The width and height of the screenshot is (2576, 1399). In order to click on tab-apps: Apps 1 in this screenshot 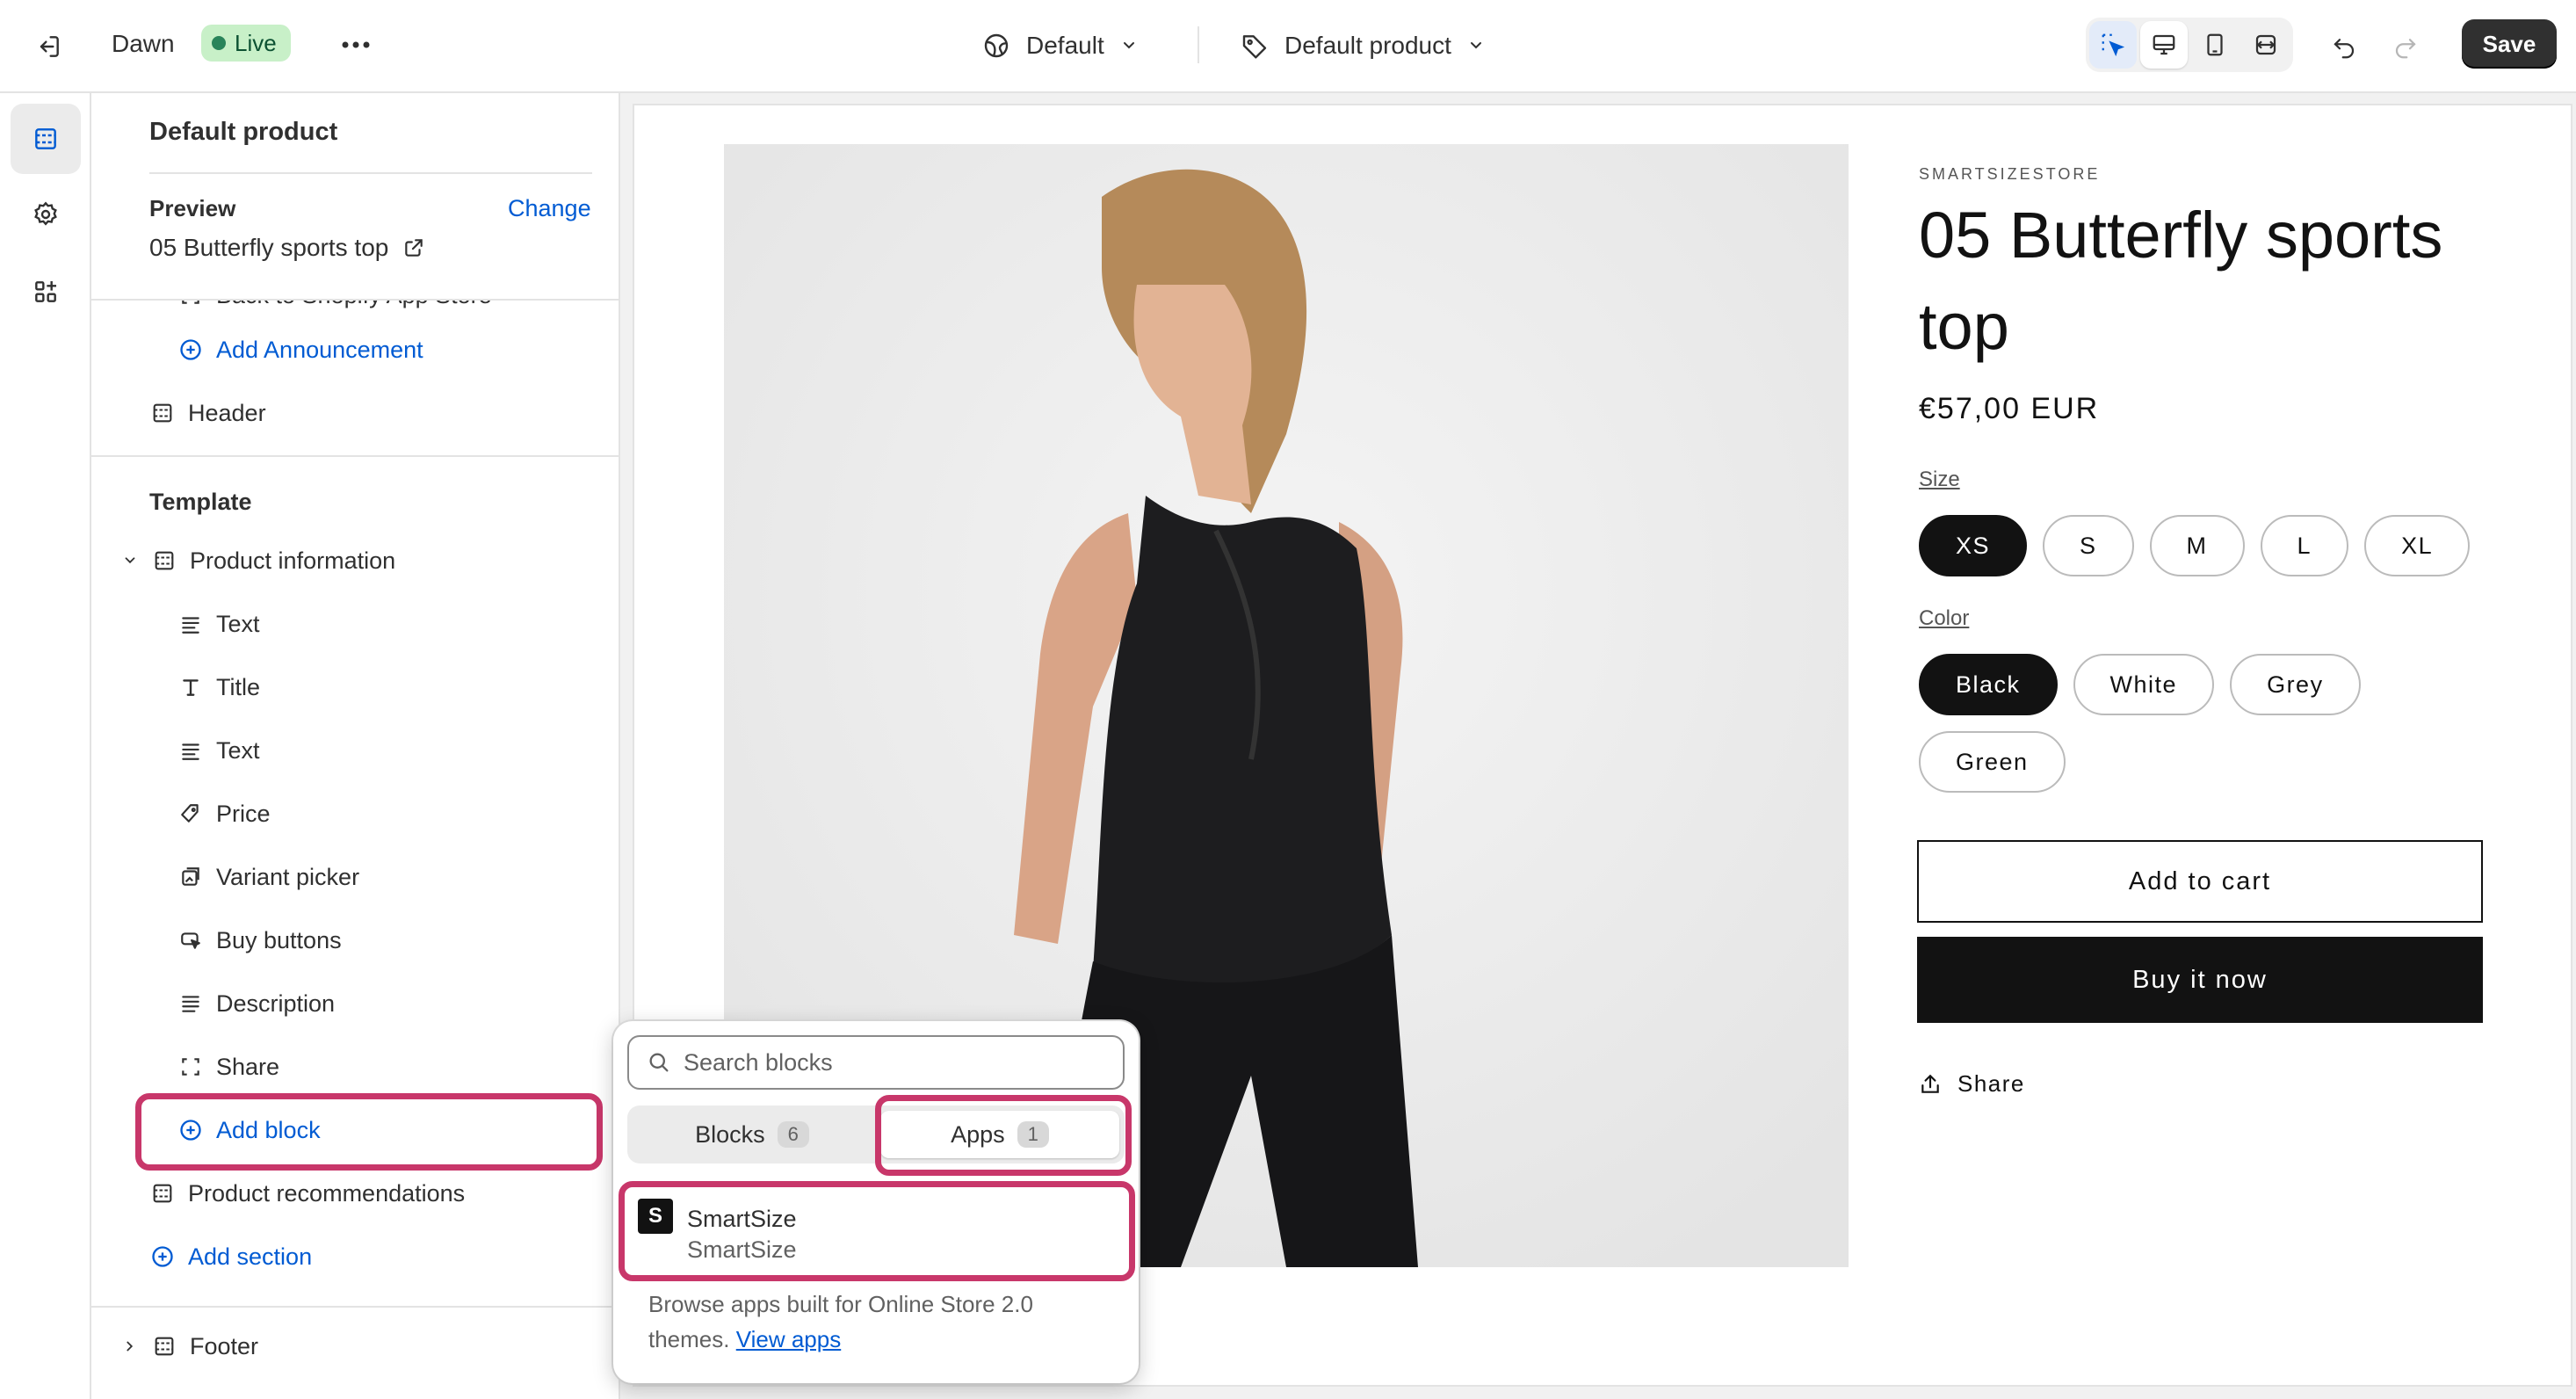, I will do `click(999, 1134)`.